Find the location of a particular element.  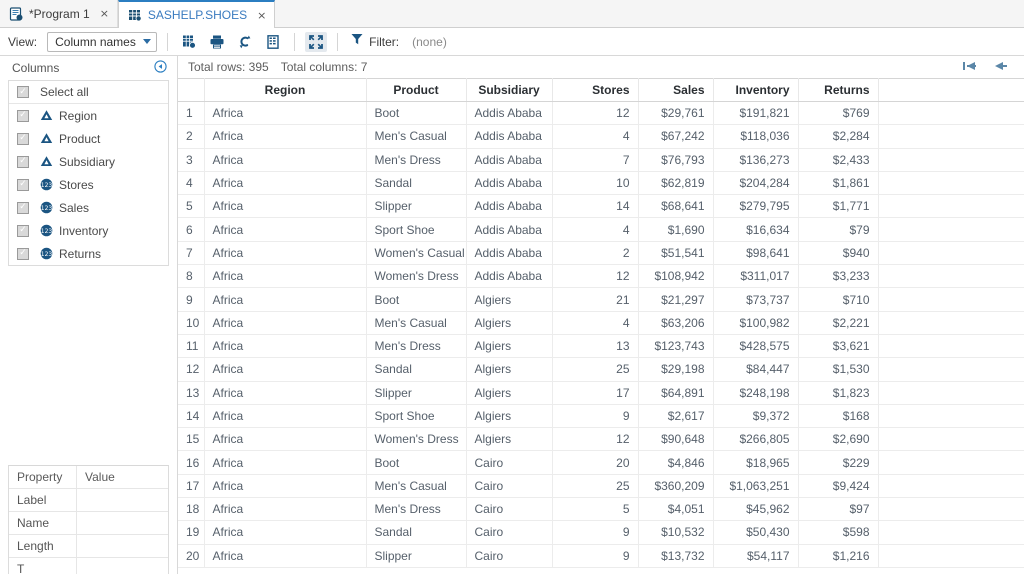

column-item-stores: ✓ 123 Stores is located at coordinates (88, 184).